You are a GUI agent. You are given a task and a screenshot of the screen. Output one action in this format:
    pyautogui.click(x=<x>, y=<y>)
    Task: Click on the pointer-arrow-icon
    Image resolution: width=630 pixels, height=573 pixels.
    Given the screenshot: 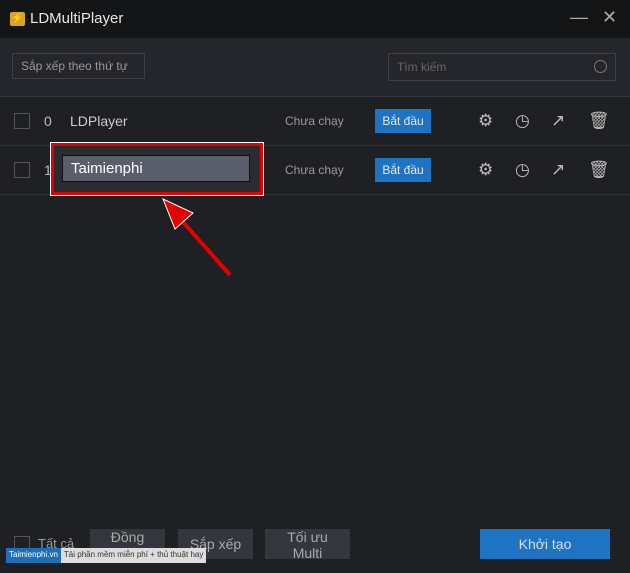 What is the action you would take?
    pyautogui.click(x=197, y=237)
    